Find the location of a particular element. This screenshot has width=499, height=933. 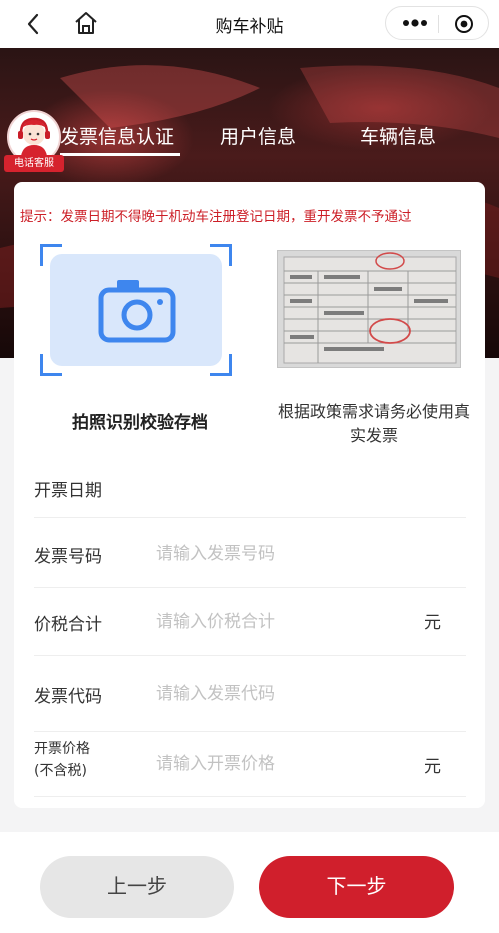

form-row-invoice-number: 发票号码 is located at coordinates (254, 563).